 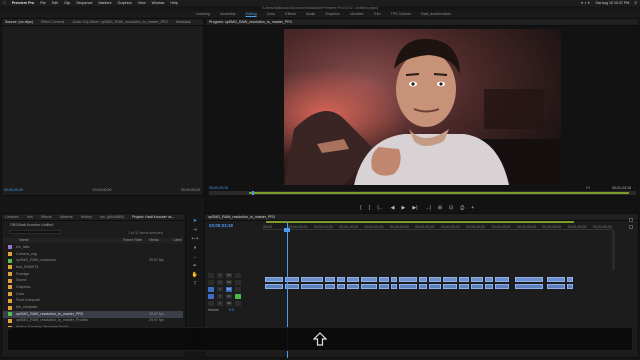 What do you see at coordinates (53, 22) in the screenshot?
I see `tab-effect-controls: Effect Controls` at bounding box center [53, 22].